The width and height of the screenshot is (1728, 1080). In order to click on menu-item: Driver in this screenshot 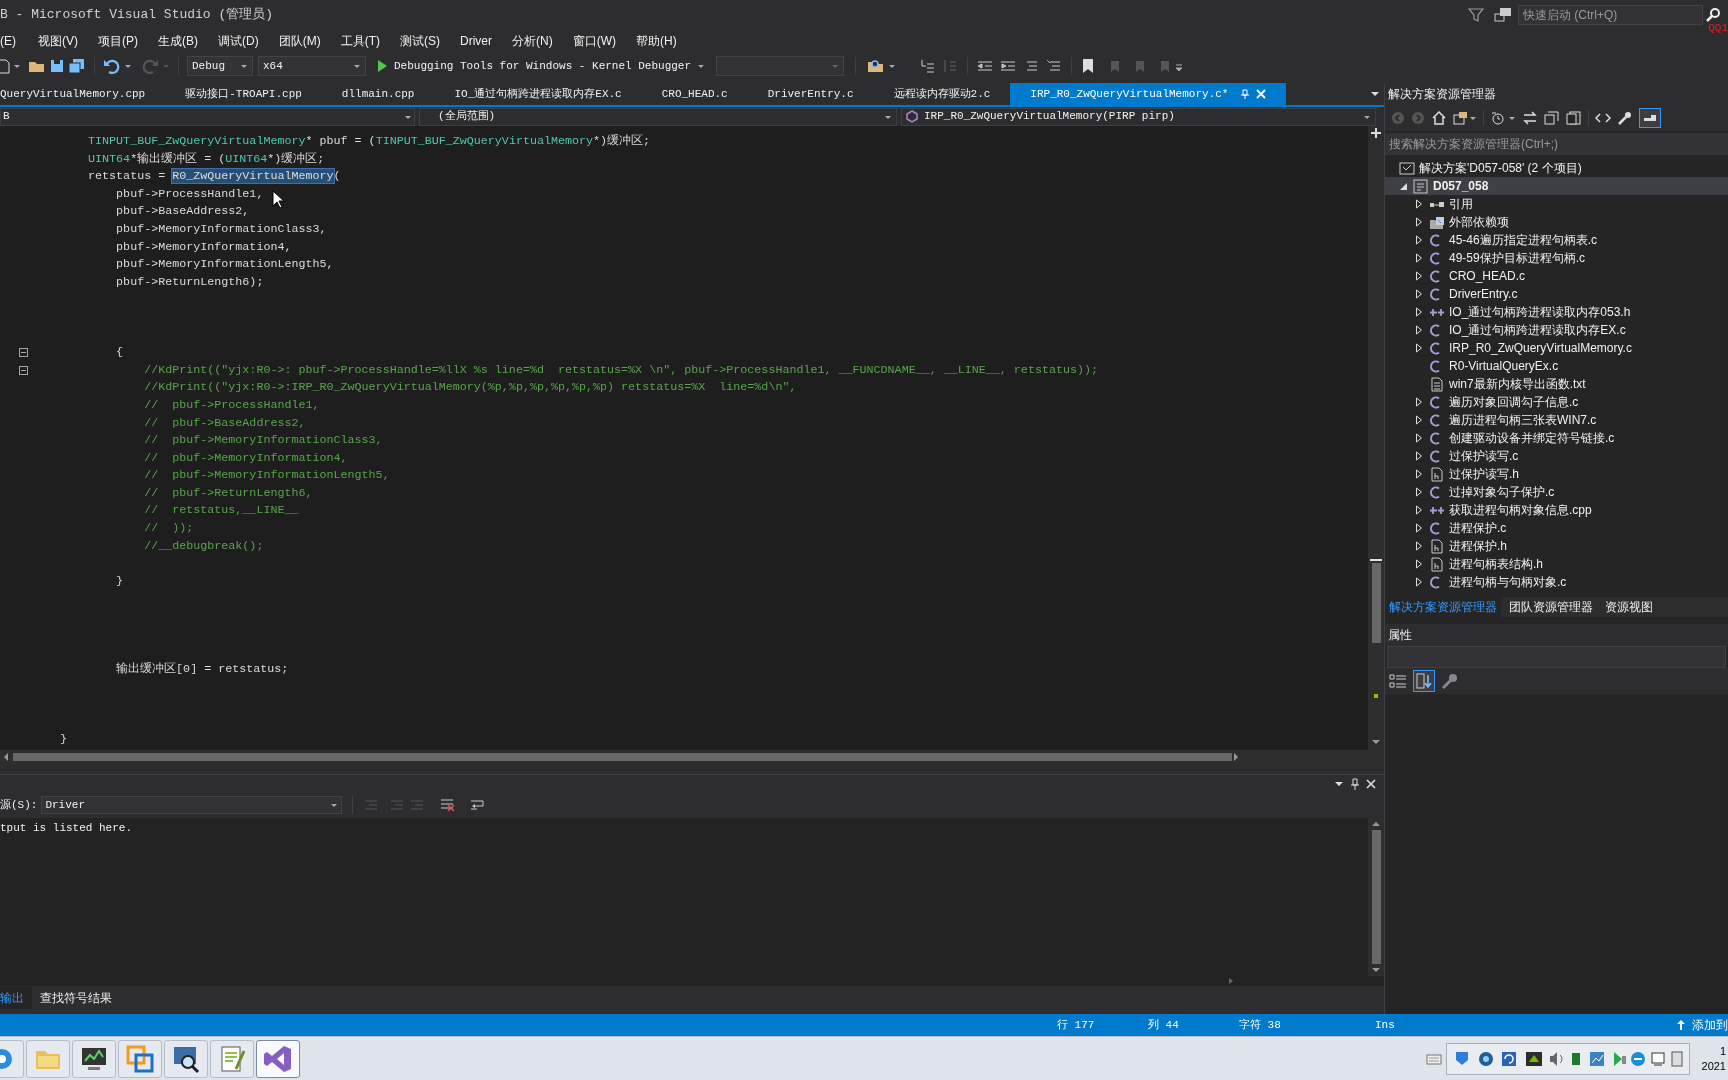, I will do `click(476, 41)`.